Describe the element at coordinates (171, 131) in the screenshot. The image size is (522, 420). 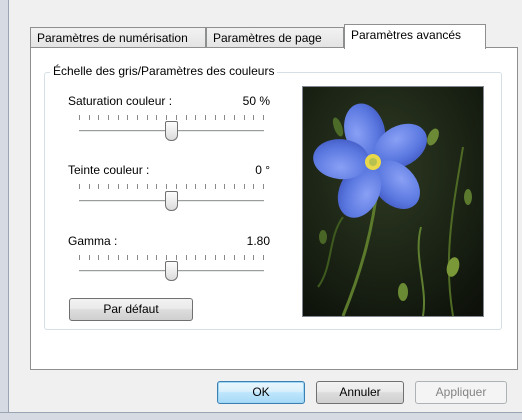
I see `saturation-slider-thumb` at that location.